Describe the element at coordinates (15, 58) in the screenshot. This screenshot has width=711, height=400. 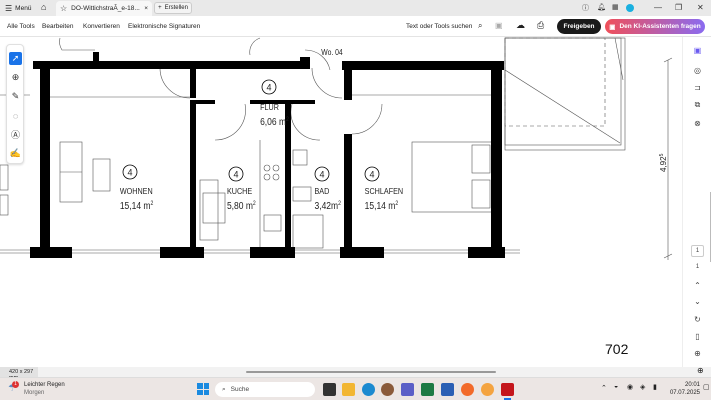
I see `select-tool-icon: ➚` at that location.